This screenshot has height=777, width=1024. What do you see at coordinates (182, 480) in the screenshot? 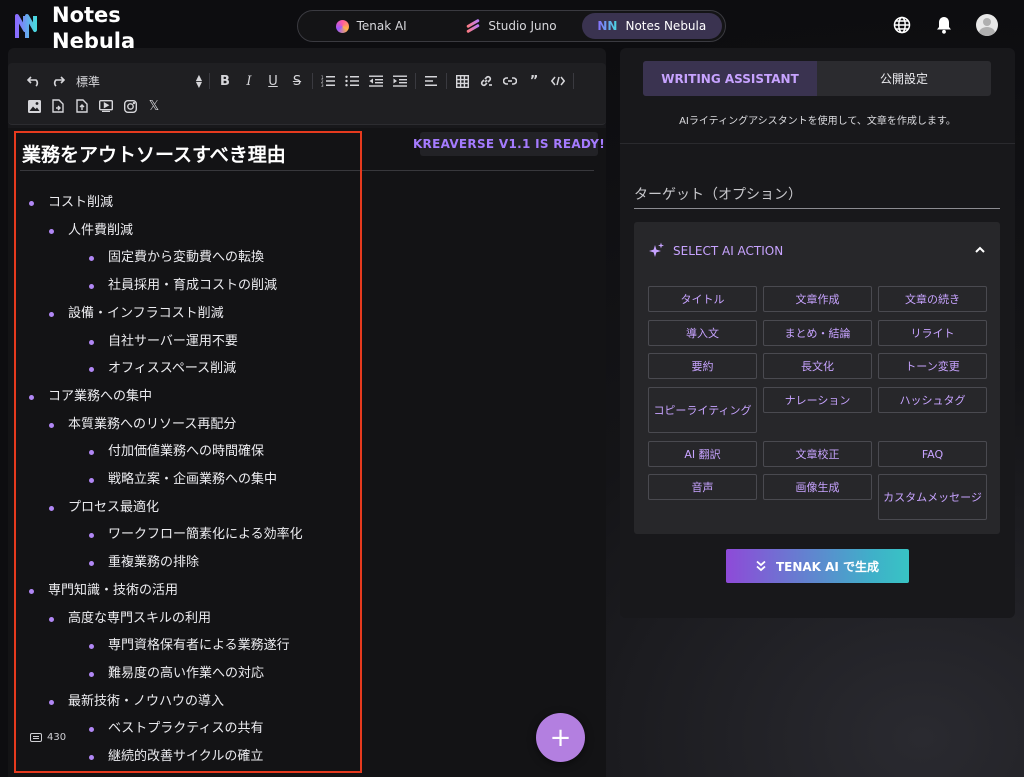
I see `outline-item-level-2: 戦略立案・企画業務への集中` at bounding box center [182, 480].